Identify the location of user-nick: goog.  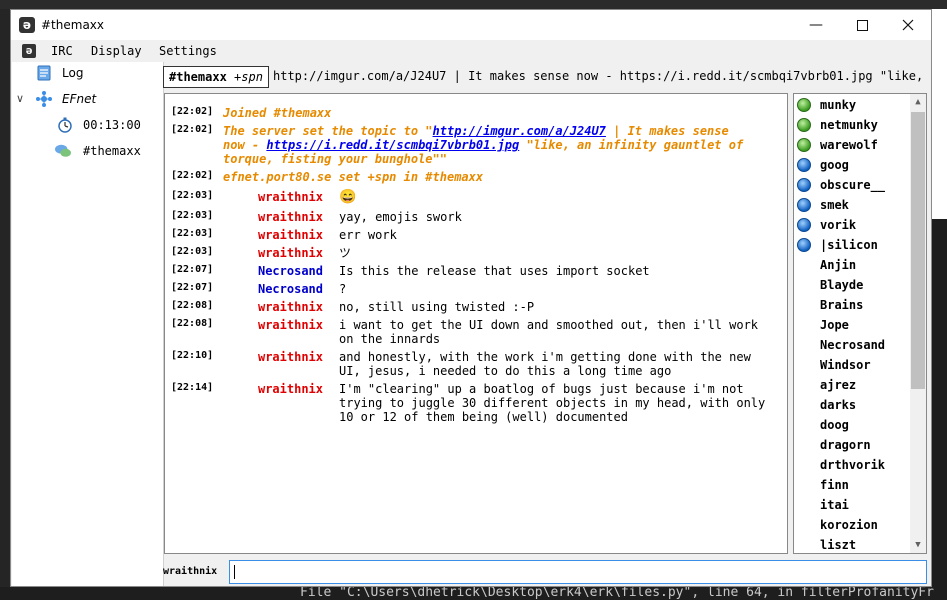
(834, 165).